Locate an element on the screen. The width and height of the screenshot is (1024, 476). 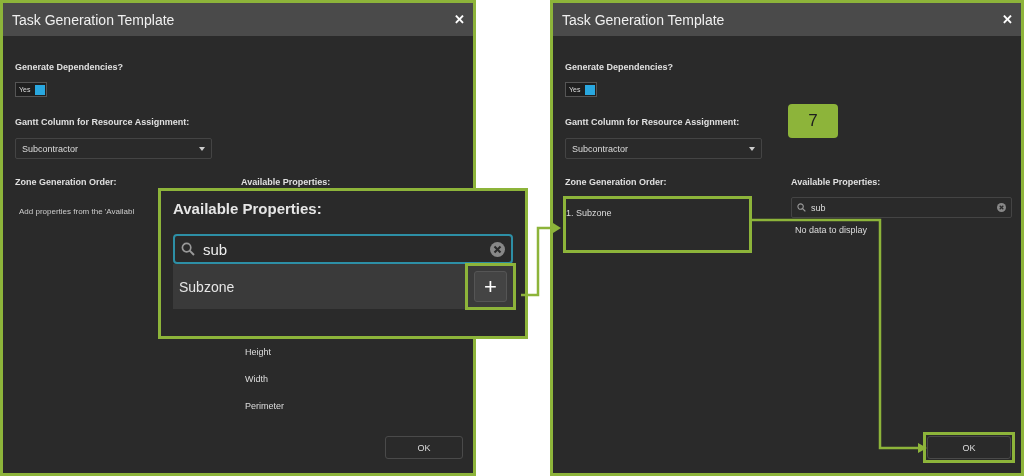
step-badge: 7 is located at coordinates (813, 121).